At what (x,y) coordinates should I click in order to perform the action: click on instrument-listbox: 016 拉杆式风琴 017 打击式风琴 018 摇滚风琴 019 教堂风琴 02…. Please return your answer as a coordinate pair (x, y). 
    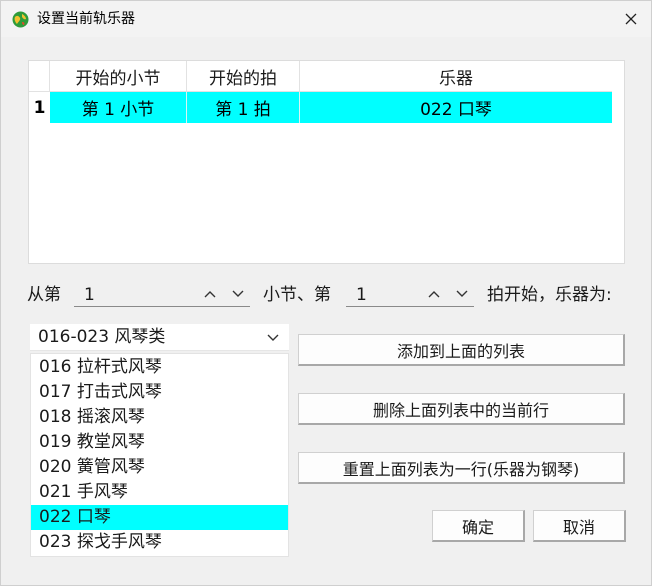
    Looking at the image, I should click on (159, 455).